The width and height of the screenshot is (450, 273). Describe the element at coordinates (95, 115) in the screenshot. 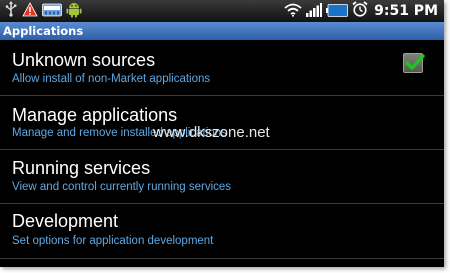

I see `list-item-title: Manage applications` at that location.